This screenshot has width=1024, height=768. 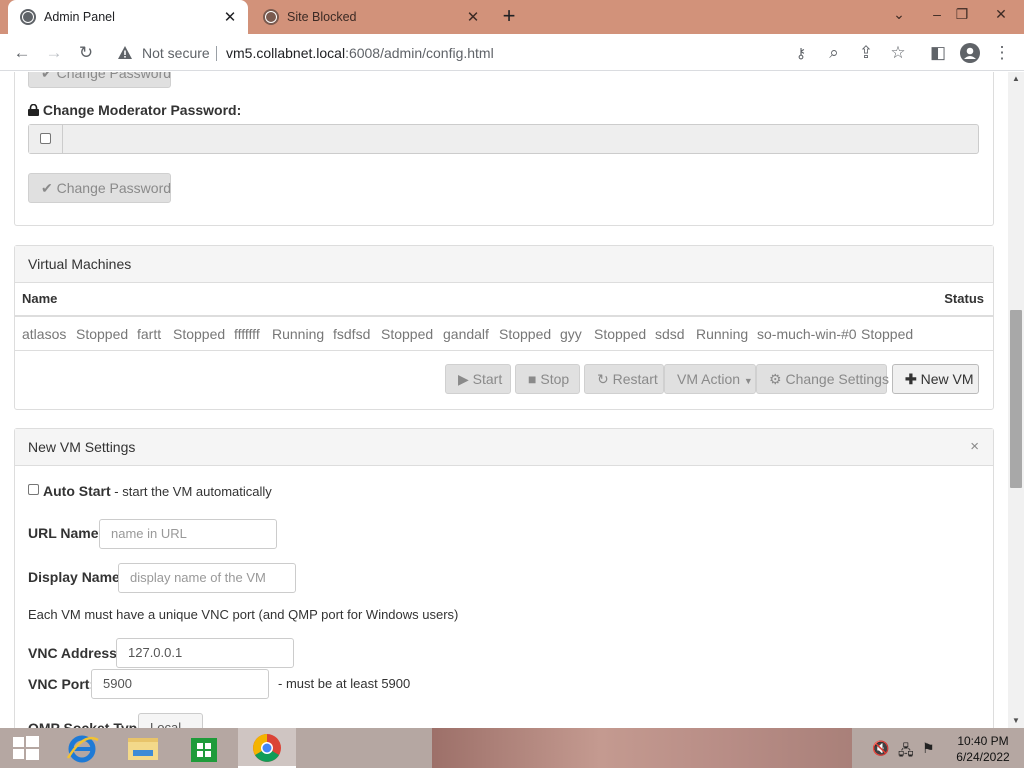 What do you see at coordinates (54, 53) in the screenshot?
I see `forward-icon: →` at bounding box center [54, 53].